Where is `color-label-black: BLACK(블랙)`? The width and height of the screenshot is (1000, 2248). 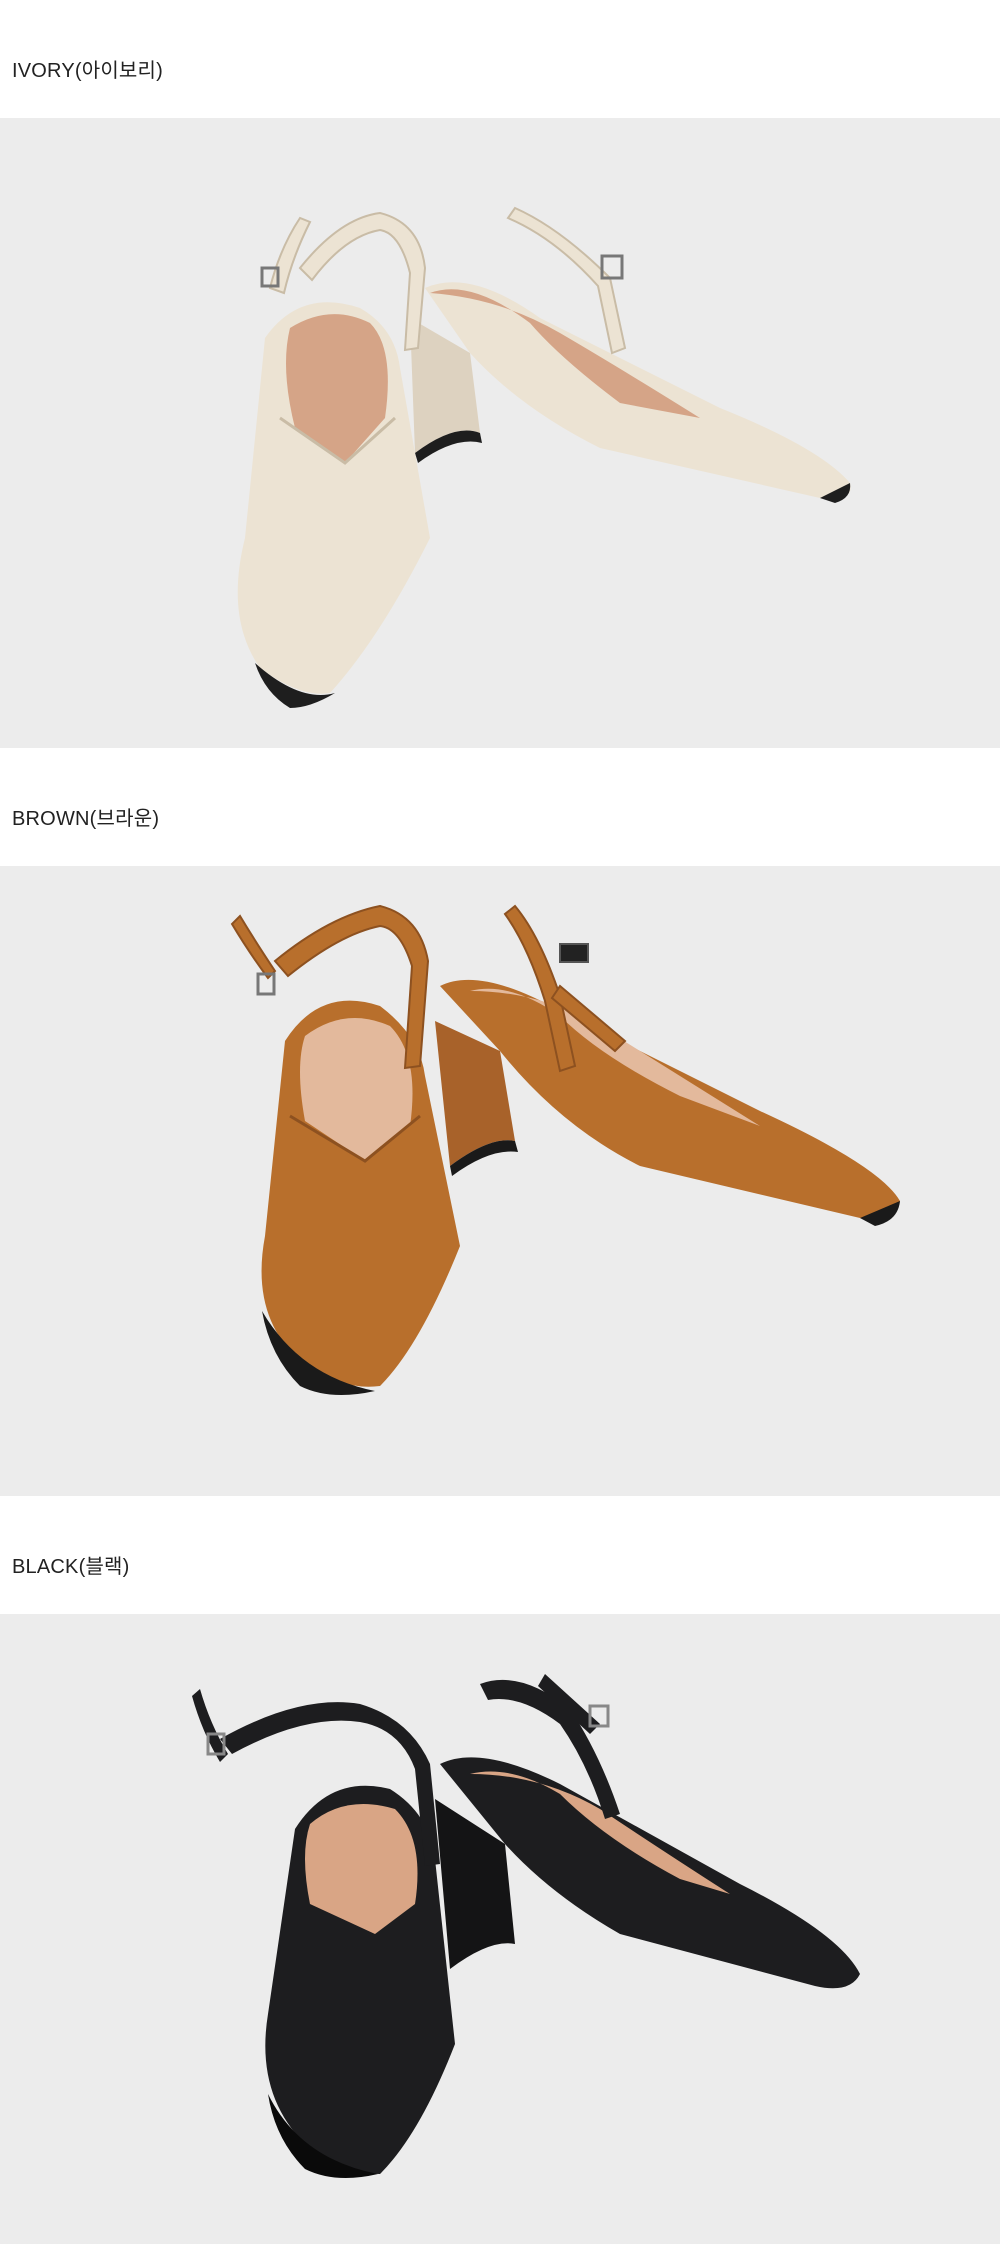
color-label-black: BLACK(블랙) is located at coordinates (71, 1567).